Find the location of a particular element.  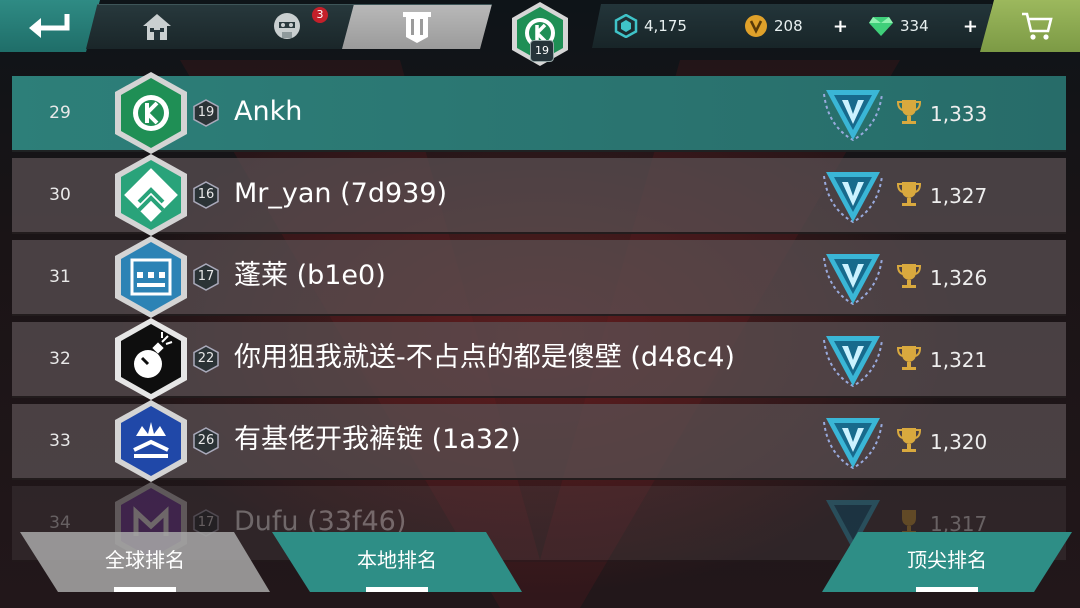

tab-local-ranking: 本地排名 is located at coordinates (397, 560).